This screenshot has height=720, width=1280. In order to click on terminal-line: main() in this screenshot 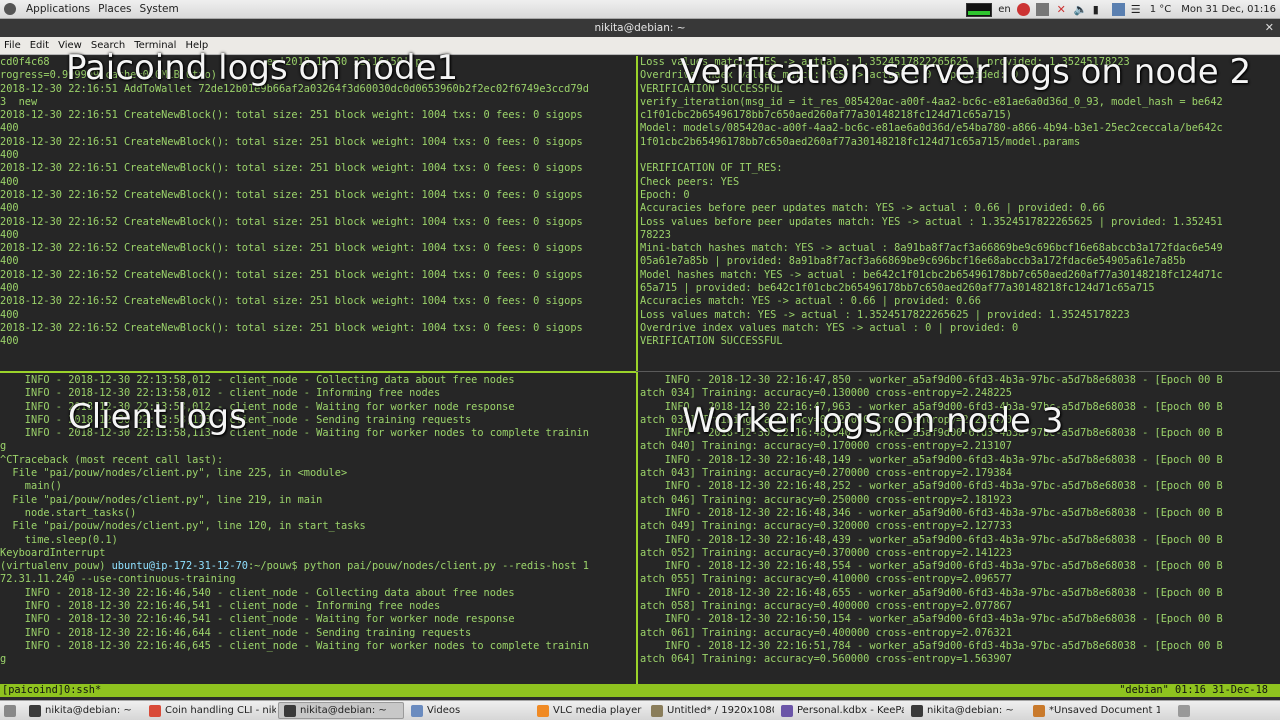, I will do `click(31, 486)`.